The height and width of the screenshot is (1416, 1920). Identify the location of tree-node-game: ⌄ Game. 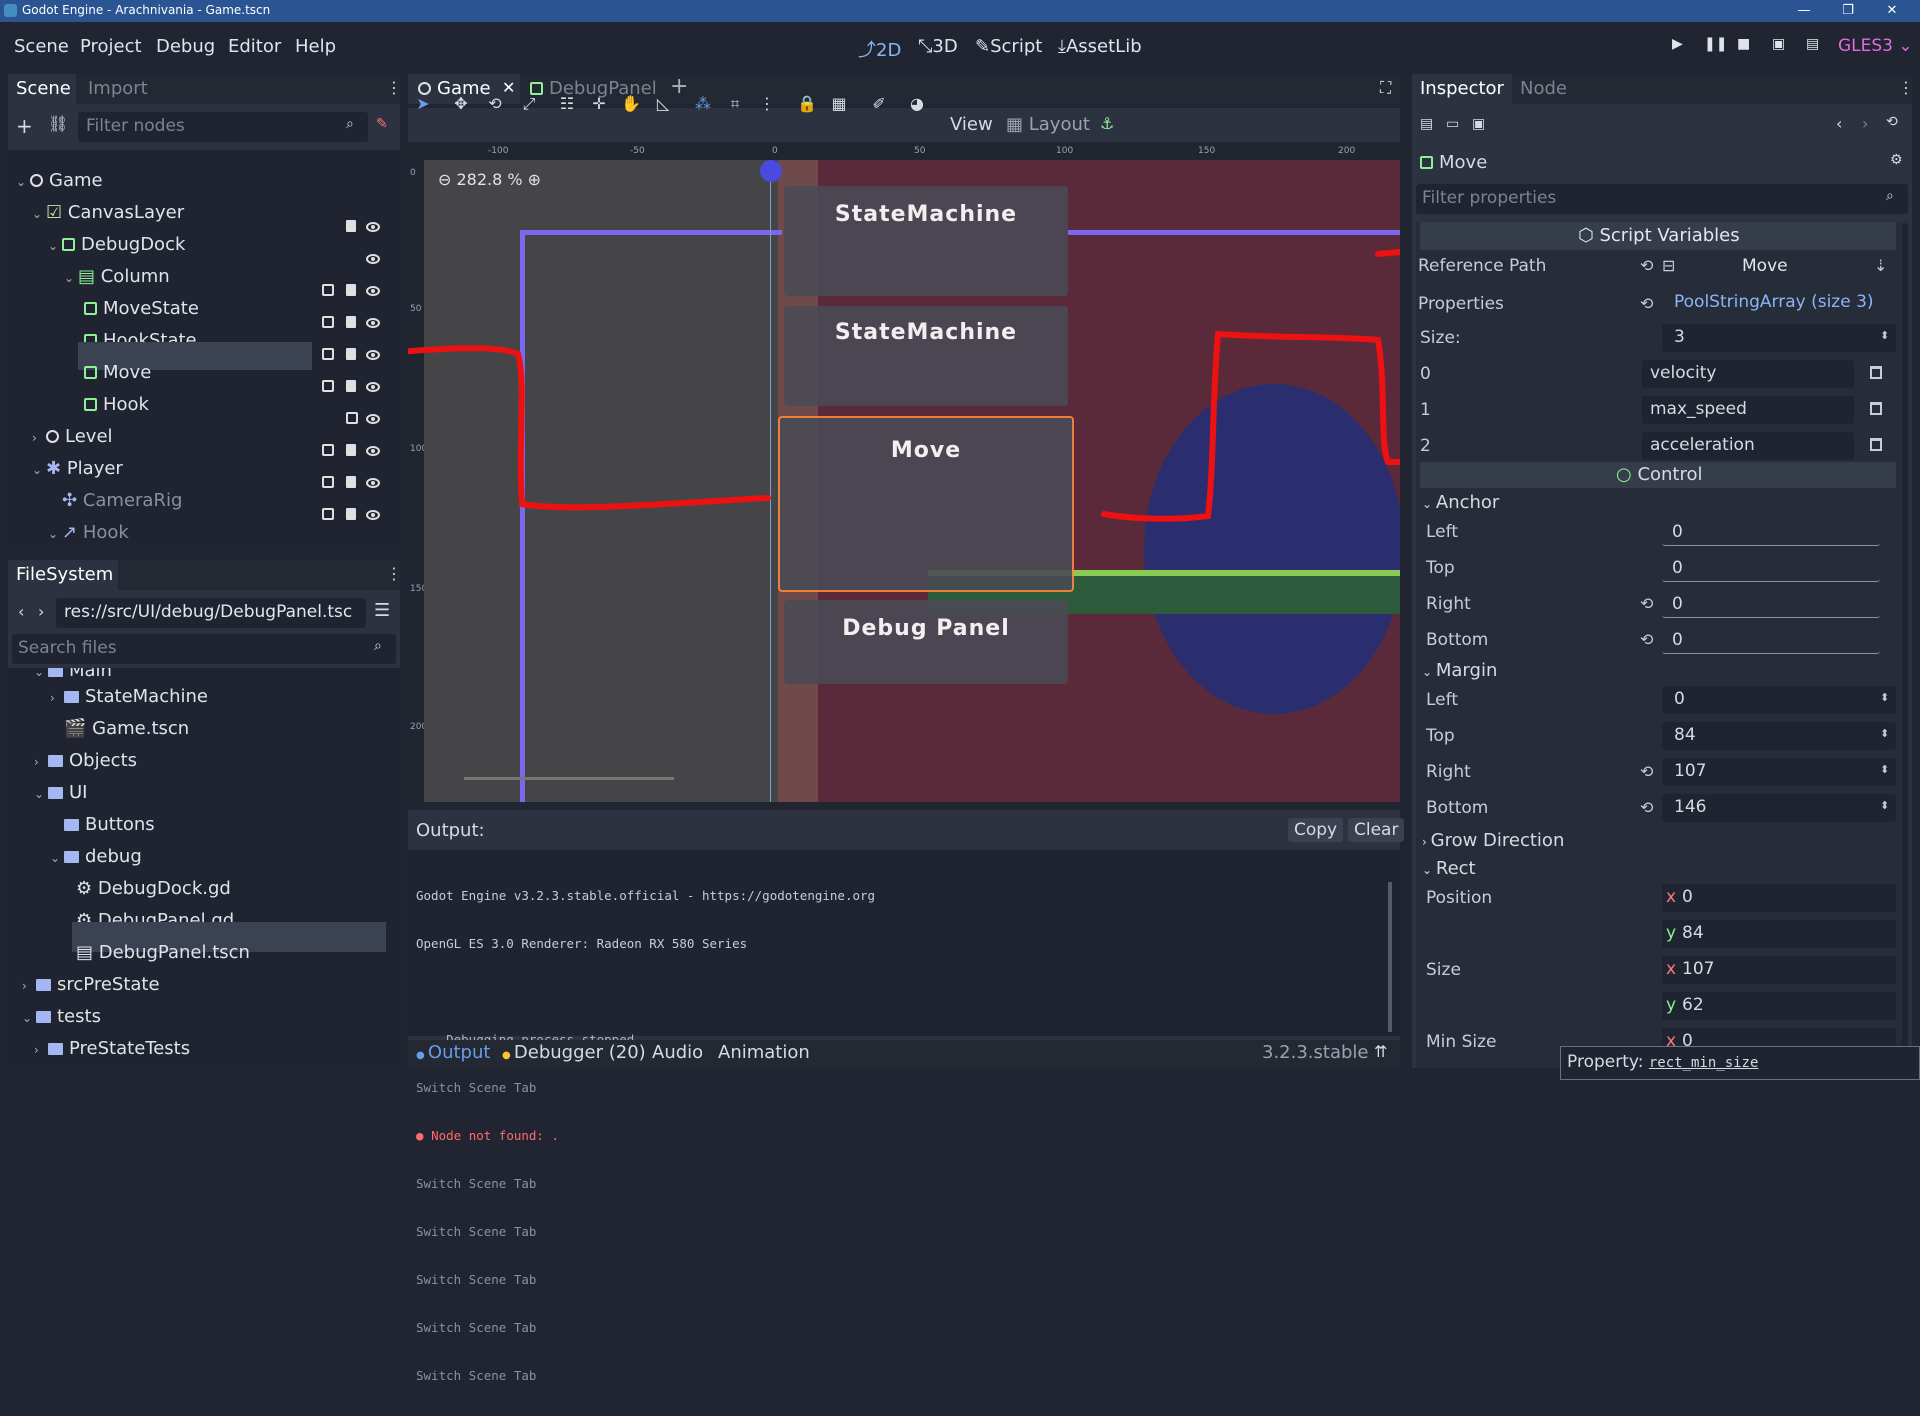
(59, 181).